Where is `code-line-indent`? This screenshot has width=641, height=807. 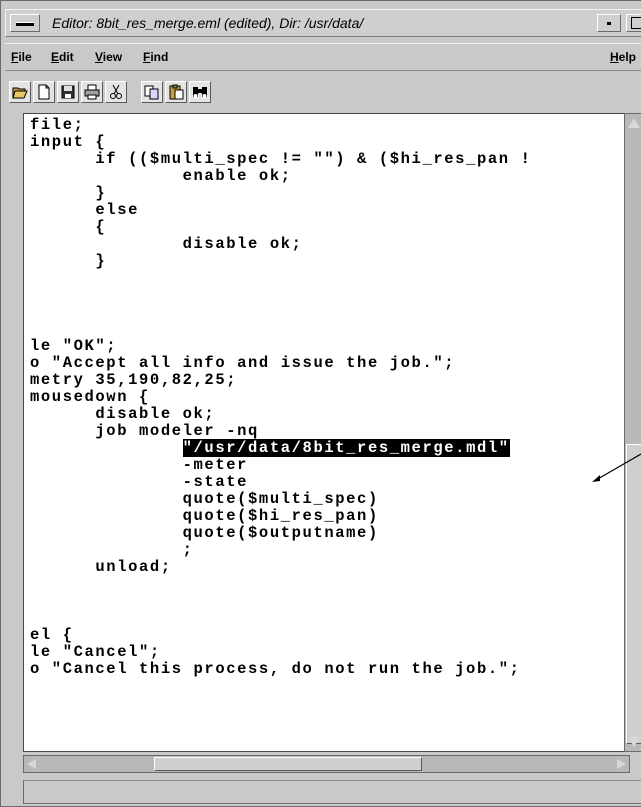 code-line-indent is located at coordinates (106, 448).